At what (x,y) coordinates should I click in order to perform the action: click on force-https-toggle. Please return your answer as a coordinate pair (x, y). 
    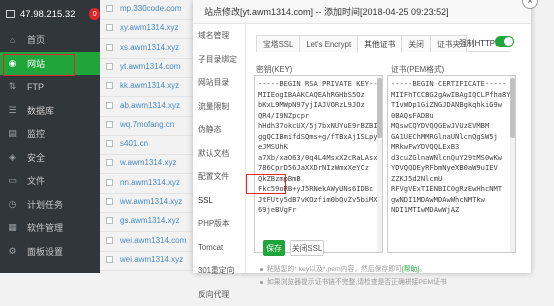
    Looking at the image, I should click on (504, 41).